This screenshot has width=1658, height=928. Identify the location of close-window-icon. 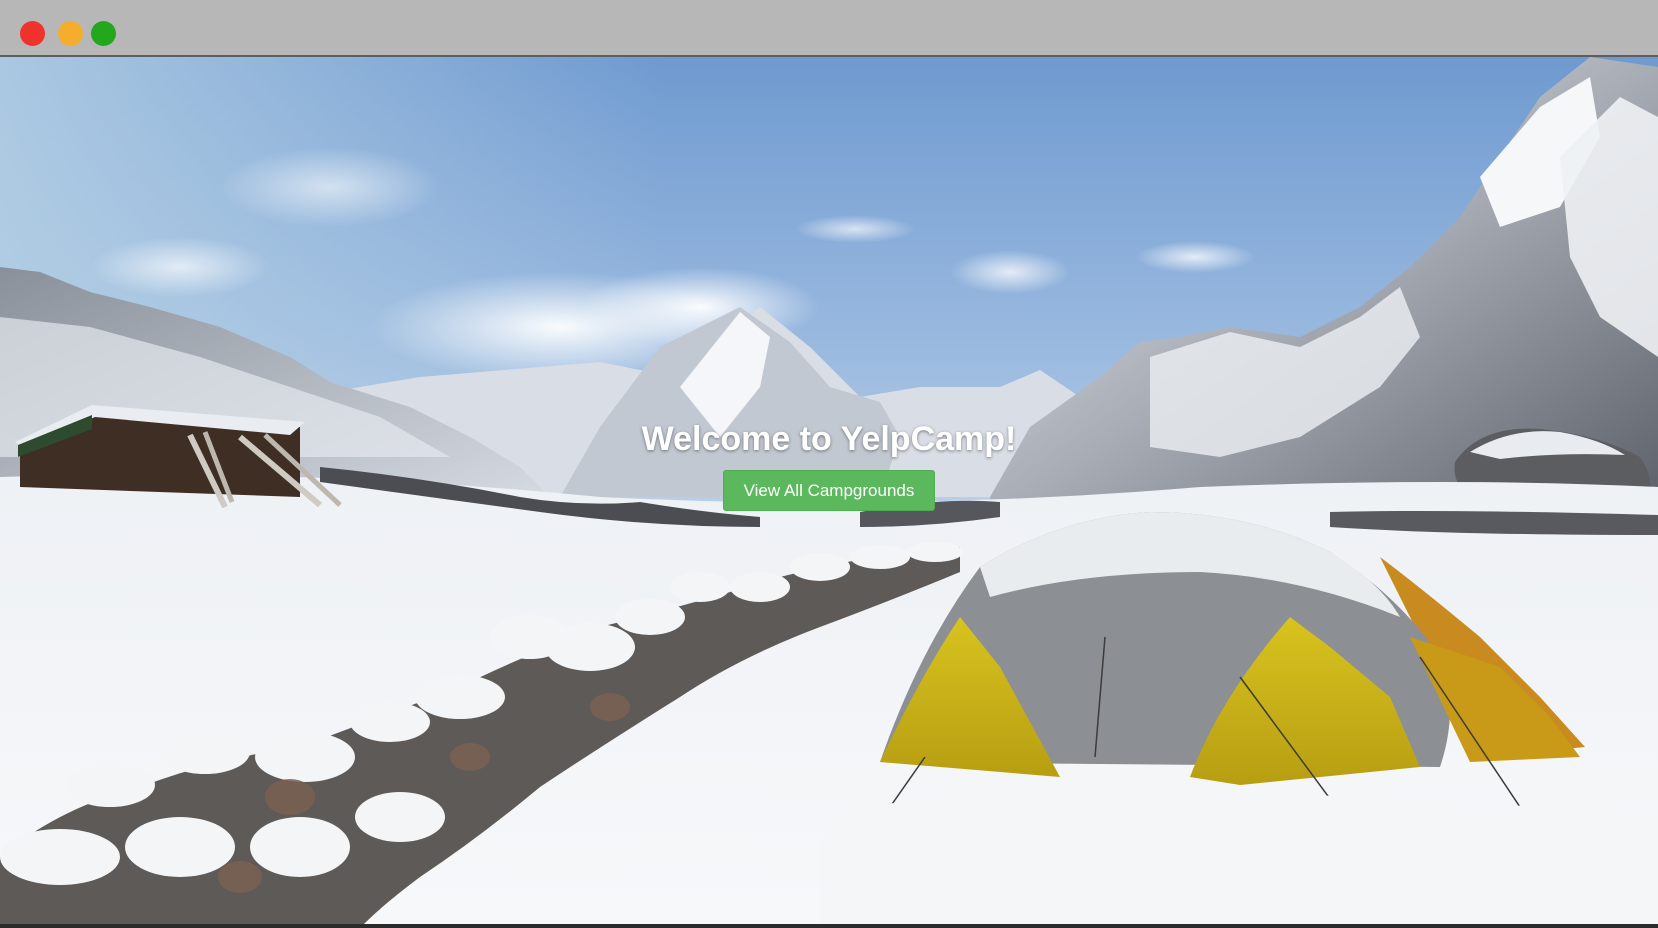
(32, 33).